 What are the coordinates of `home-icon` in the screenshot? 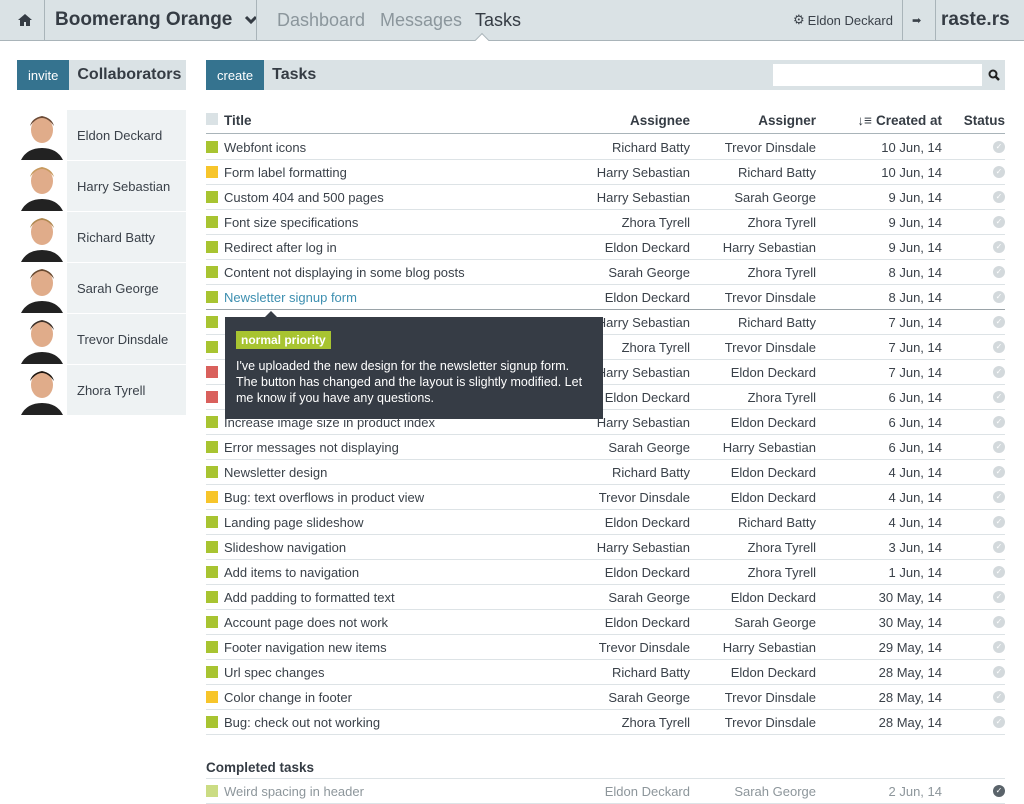 It's located at (26, 20).